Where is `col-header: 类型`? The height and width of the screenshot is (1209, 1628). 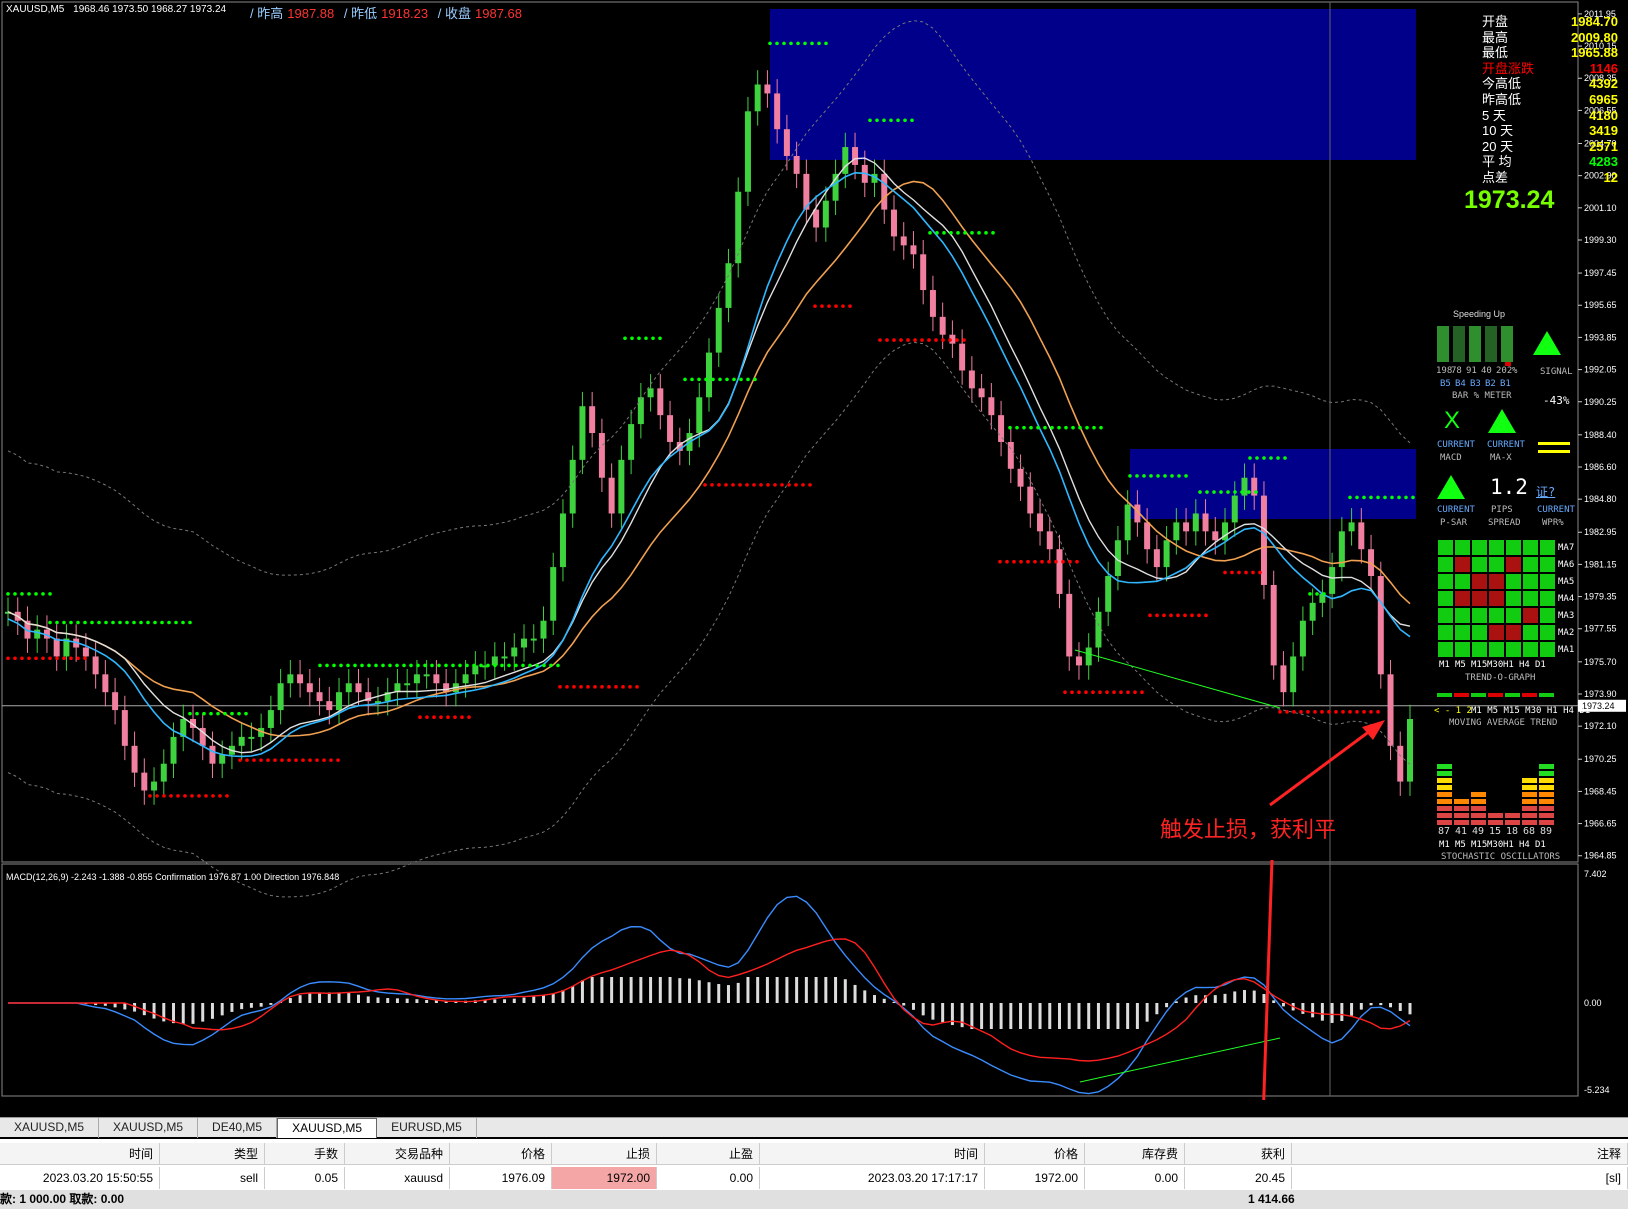
col-header: 类型 is located at coordinates (212, 1154).